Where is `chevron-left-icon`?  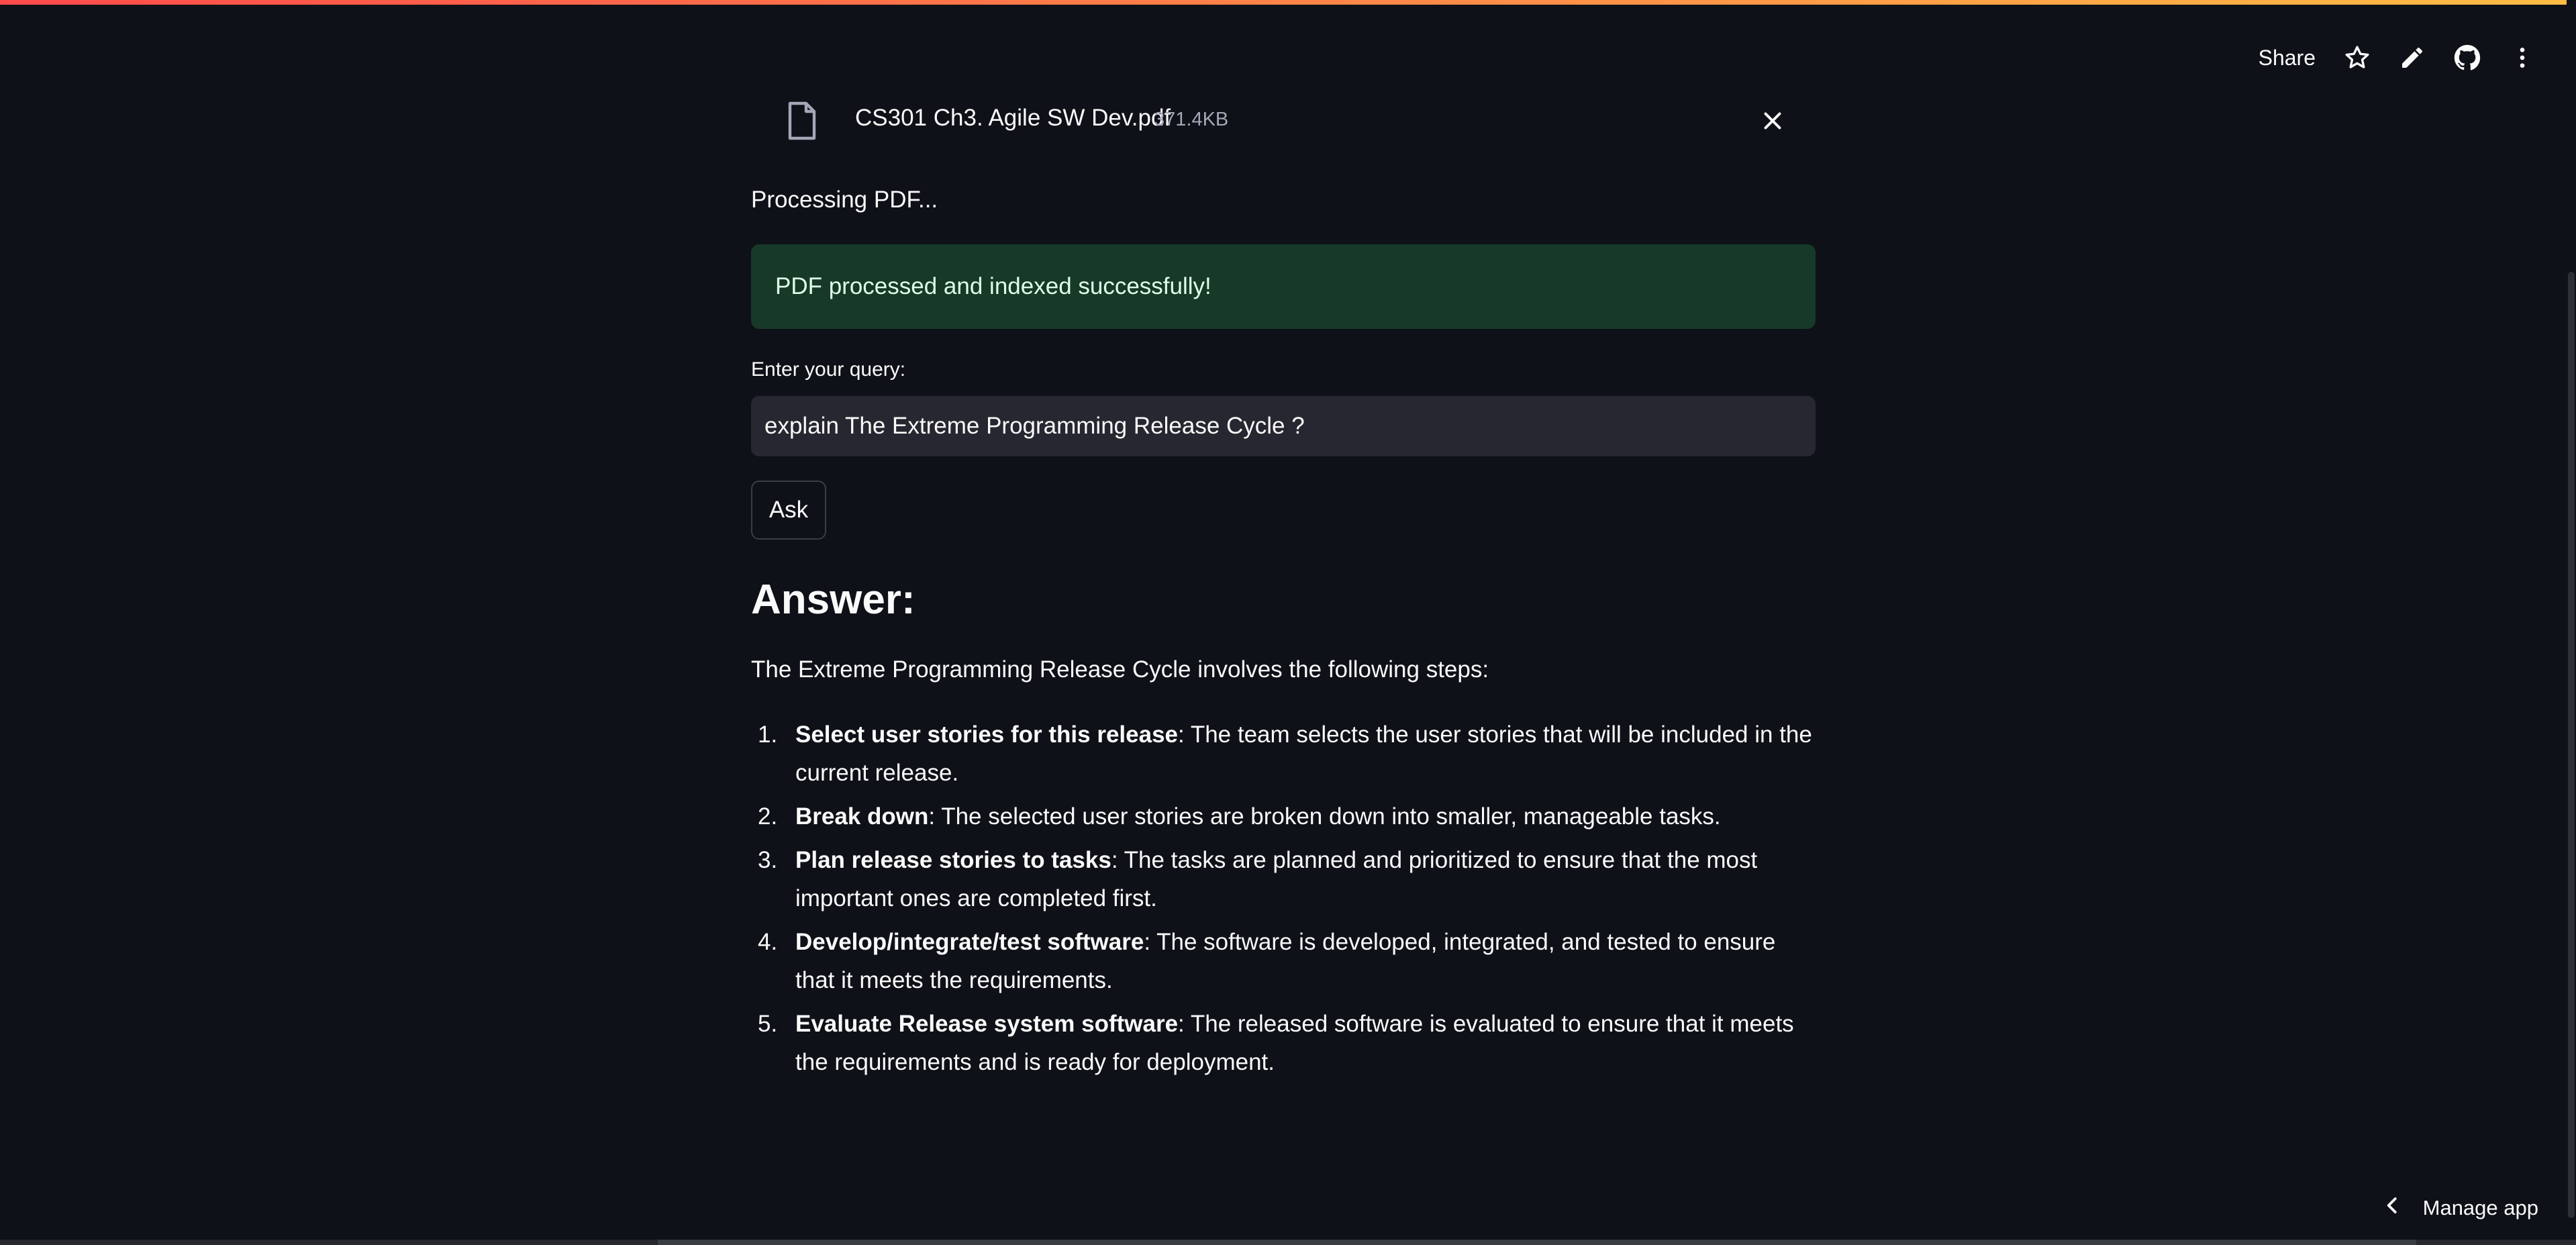
chevron-left-icon is located at coordinates (2393, 1208).